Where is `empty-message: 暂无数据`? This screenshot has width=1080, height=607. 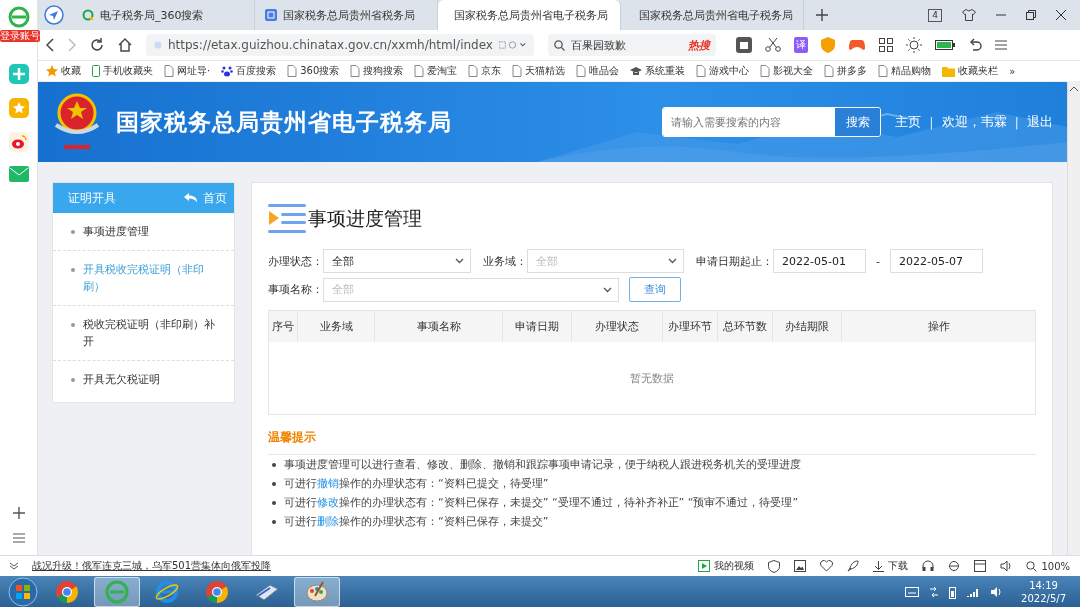
empty-message: 暂无数据 is located at coordinates (652, 378).